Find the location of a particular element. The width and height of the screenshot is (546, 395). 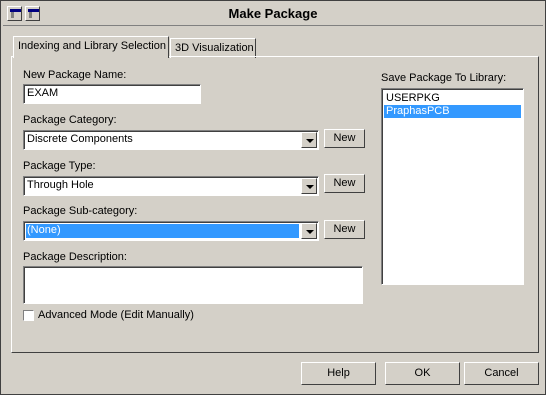

package-subcategory-select: (None) is located at coordinates (171, 231).